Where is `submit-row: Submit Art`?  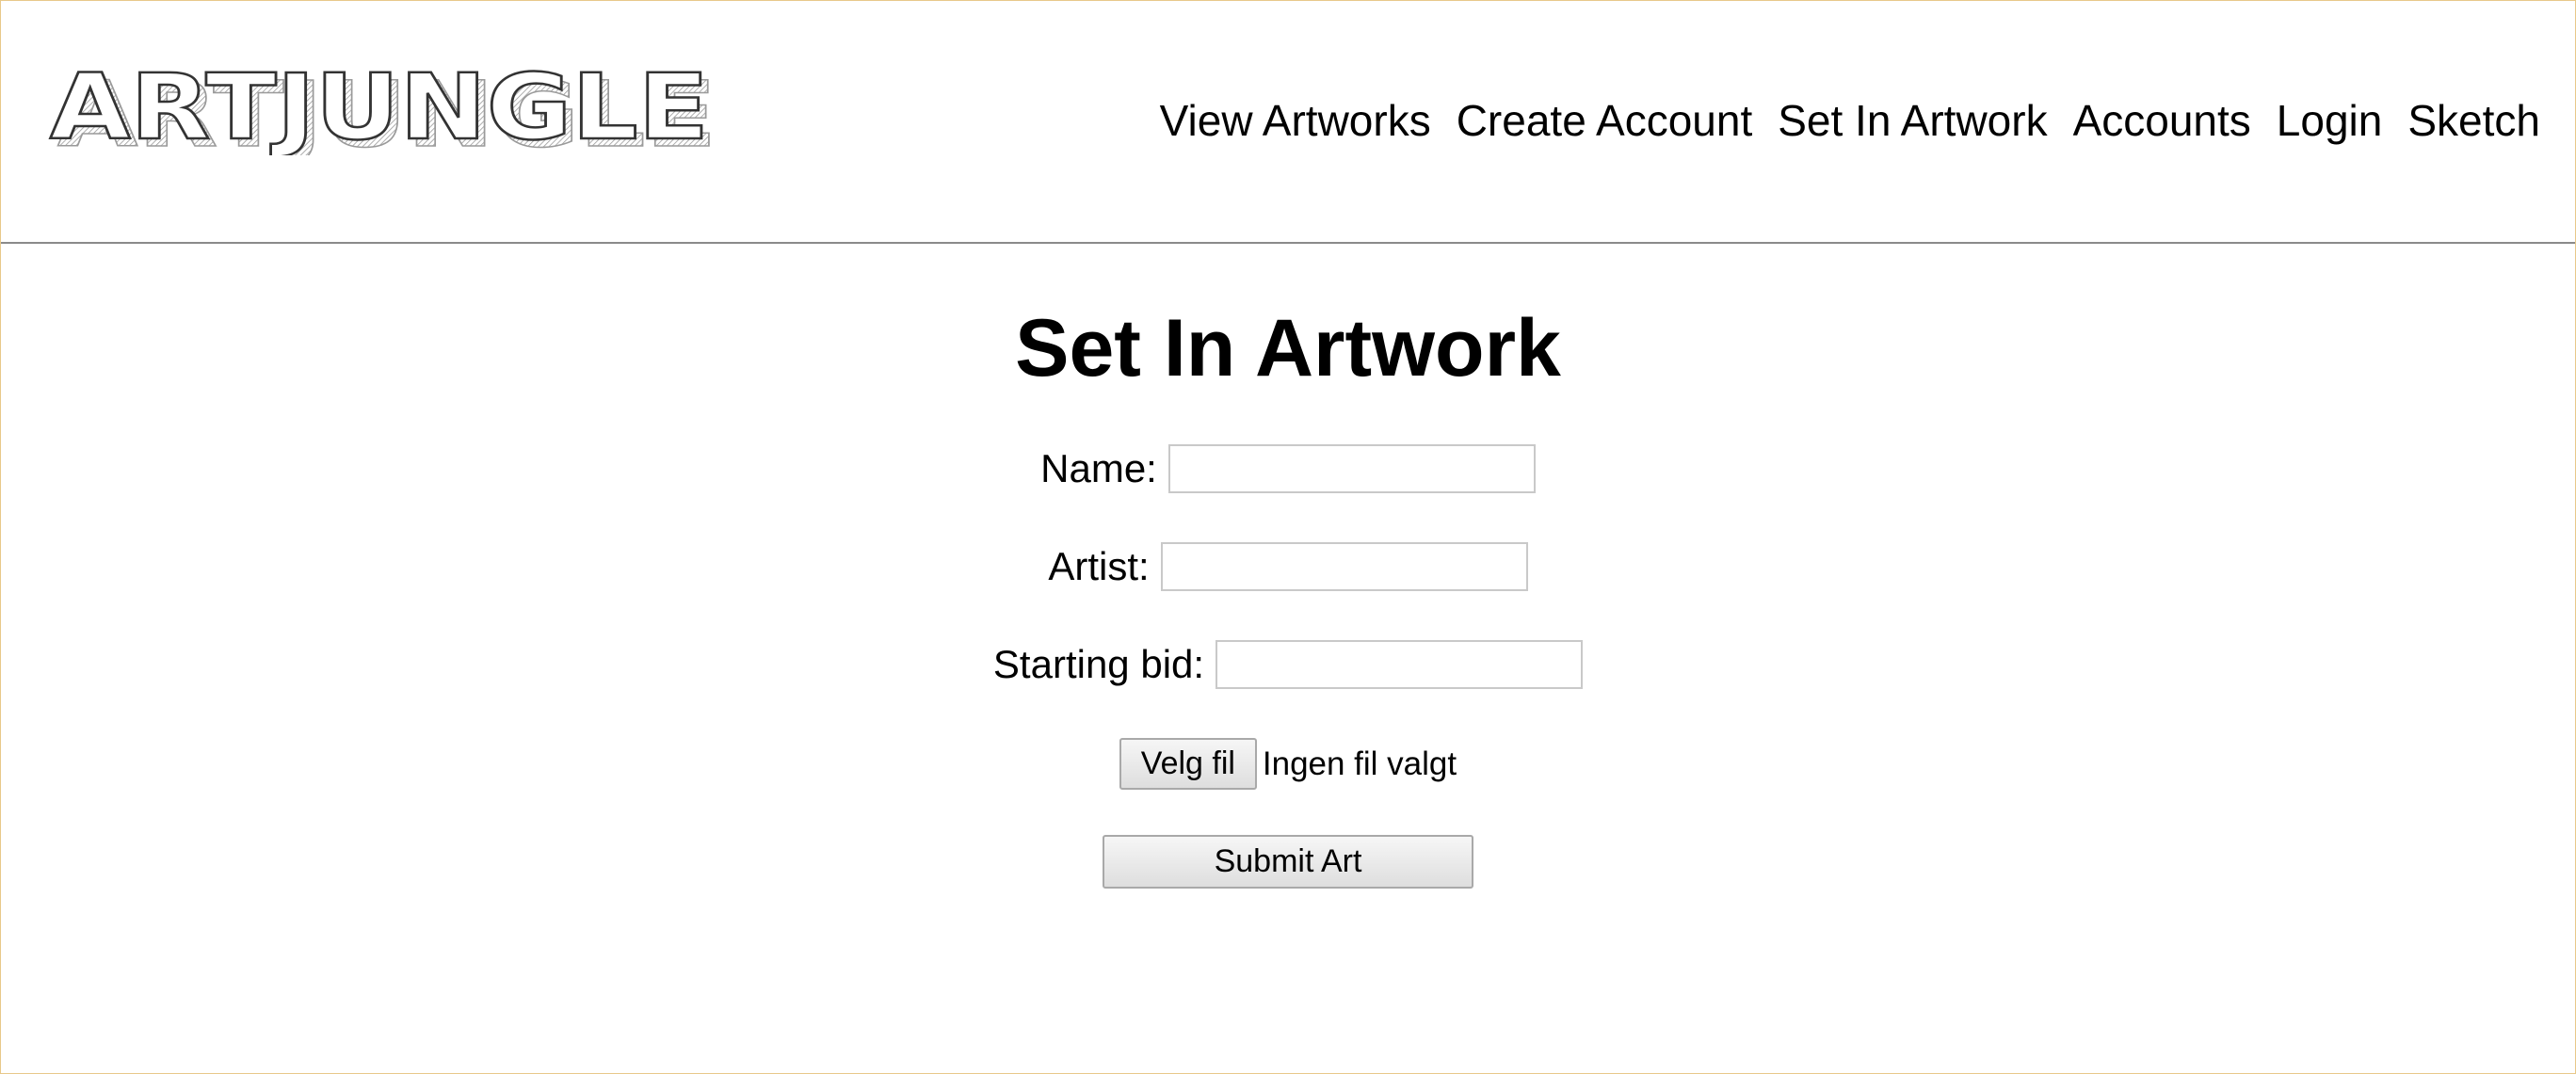 submit-row: Submit Art is located at coordinates (1288, 862).